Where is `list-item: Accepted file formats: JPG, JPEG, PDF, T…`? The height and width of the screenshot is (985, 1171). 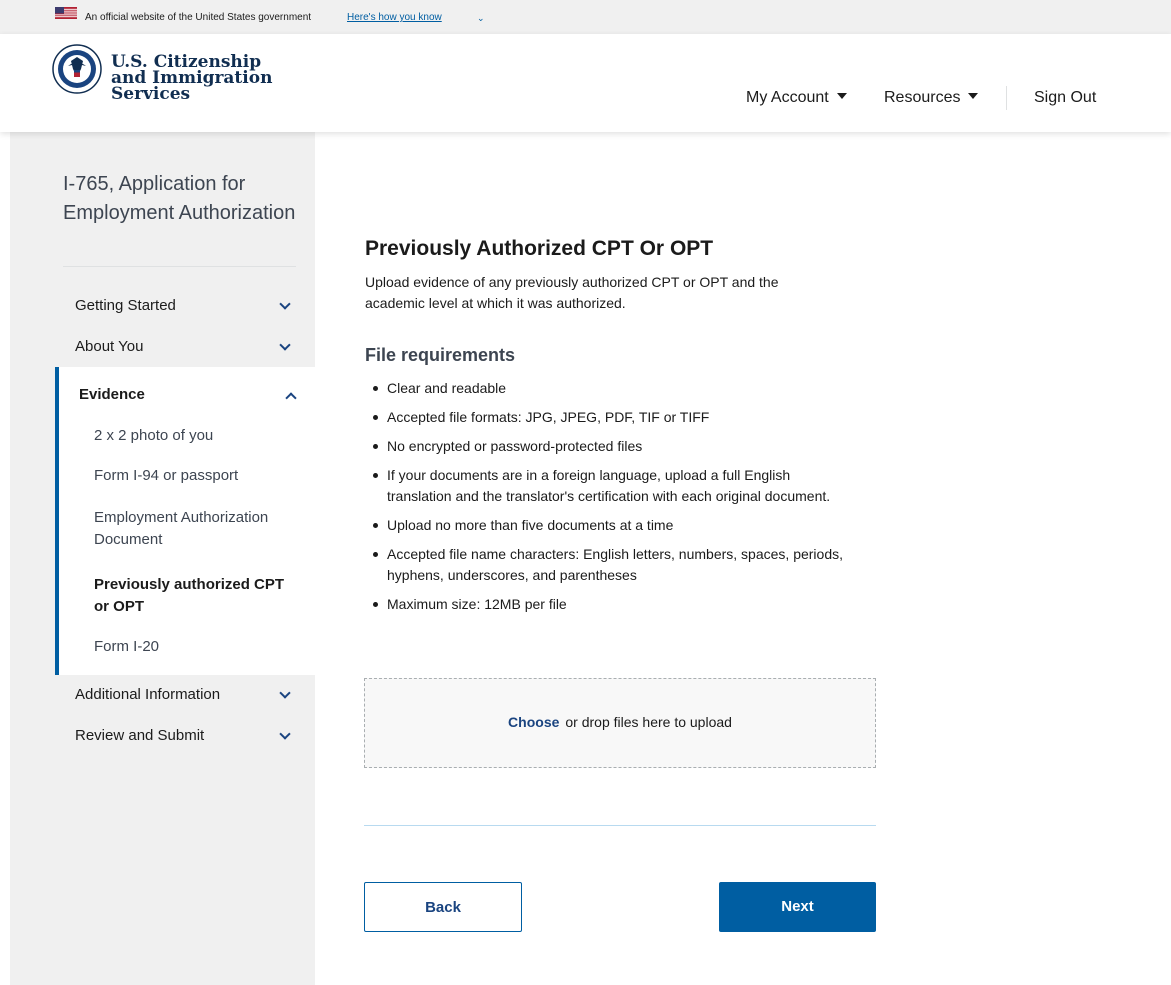
list-item: Accepted file formats: JPG, JPEG, PDF, T… is located at coordinates (610, 417).